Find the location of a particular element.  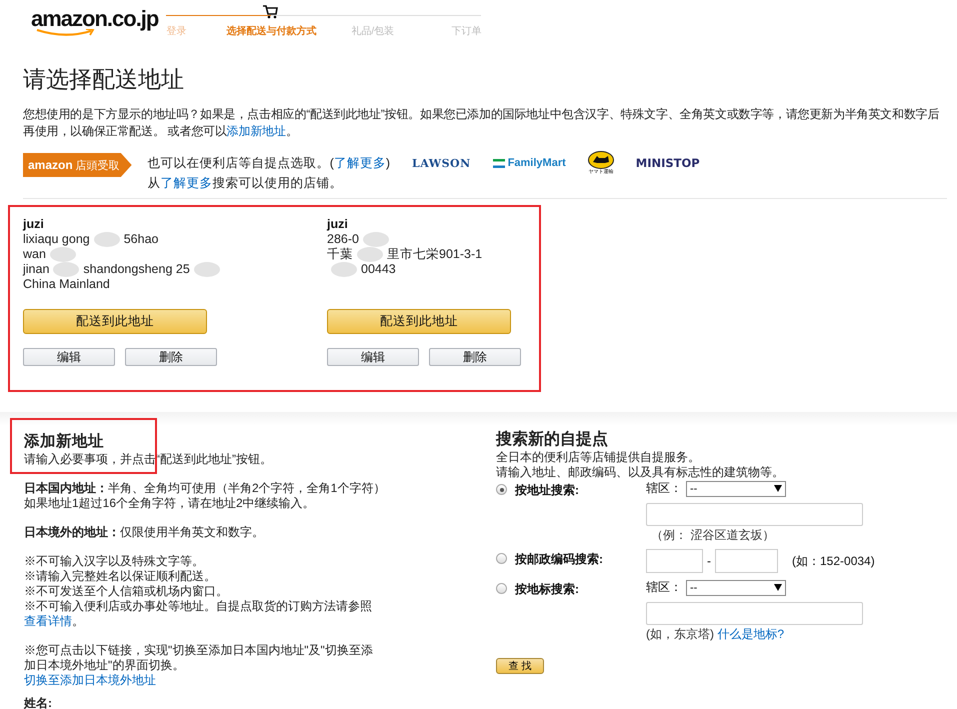

store-logo: FamilyMart is located at coordinates (529, 163).